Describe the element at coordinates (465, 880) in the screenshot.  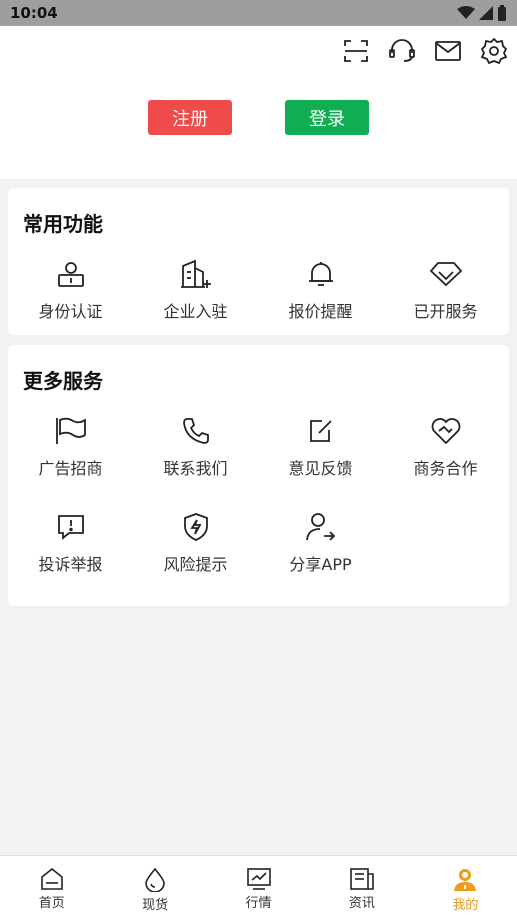
I see `profile-icon` at that location.